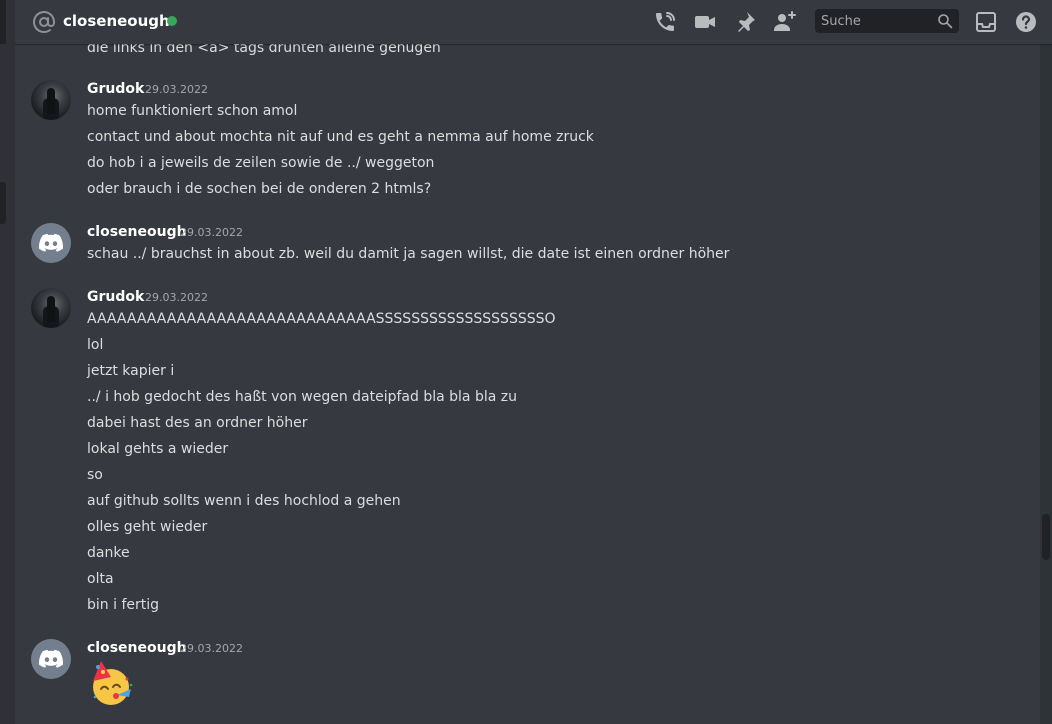 Image resolution: width=1052 pixels, height=724 pixels. I want to click on sidebar-scroll-thumb, so click(3, 203).